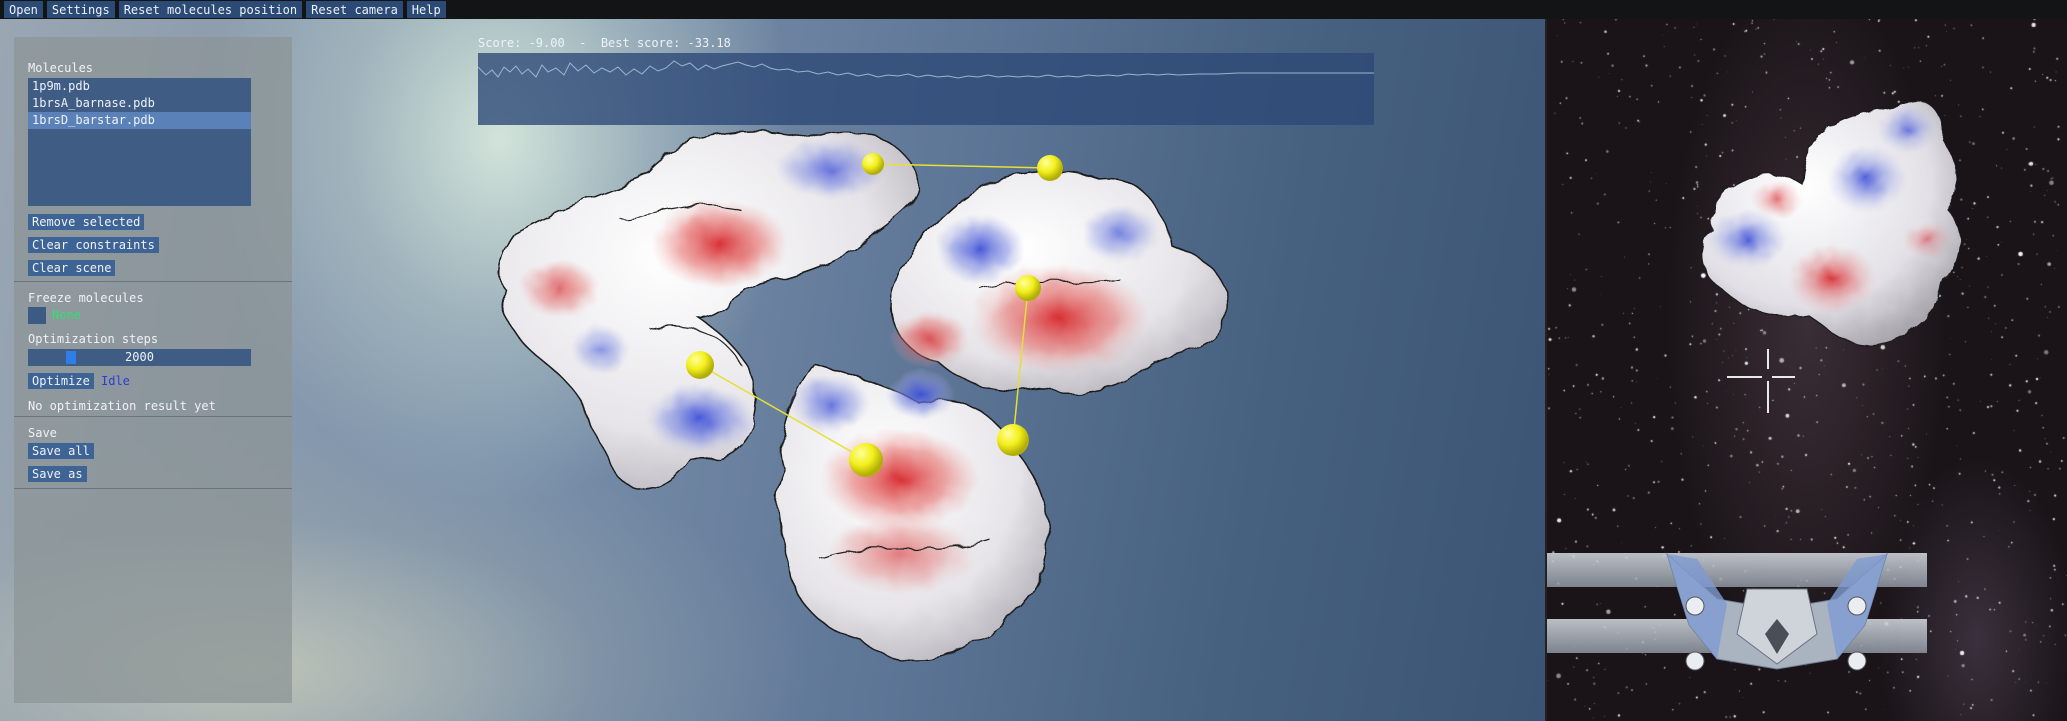 Image resolution: width=2067 pixels, height=721 pixels. What do you see at coordinates (93, 339) in the screenshot?
I see `optimization-steps-label: Optimization steps` at bounding box center [93, 339].